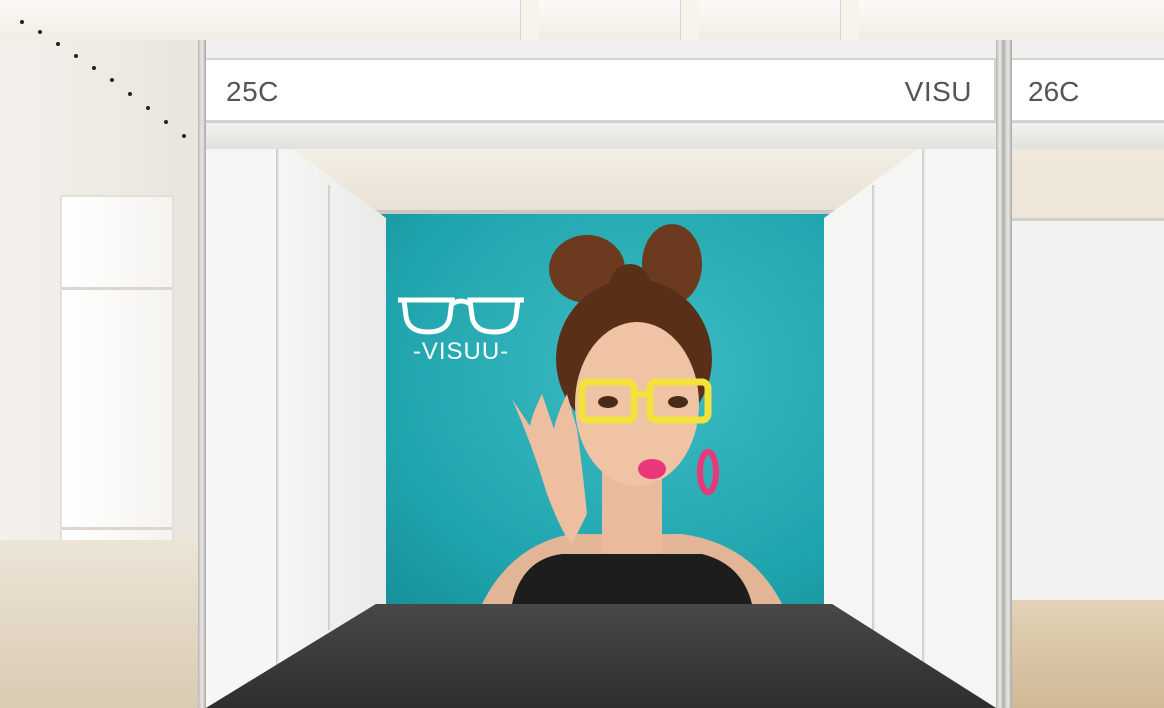 The image size is (1164, 708). Describe the element at coordinates (1054, 91) in the screenshot. I see `booth-number: 26C` at that location.